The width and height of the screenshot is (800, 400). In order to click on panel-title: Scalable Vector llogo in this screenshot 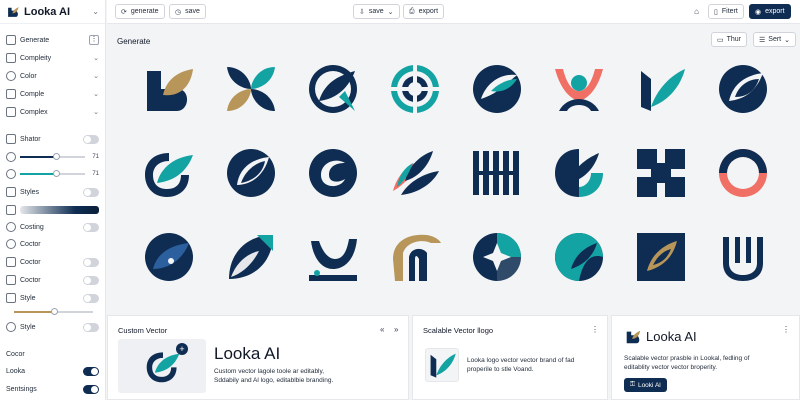, I will do `click(458, 330)`.